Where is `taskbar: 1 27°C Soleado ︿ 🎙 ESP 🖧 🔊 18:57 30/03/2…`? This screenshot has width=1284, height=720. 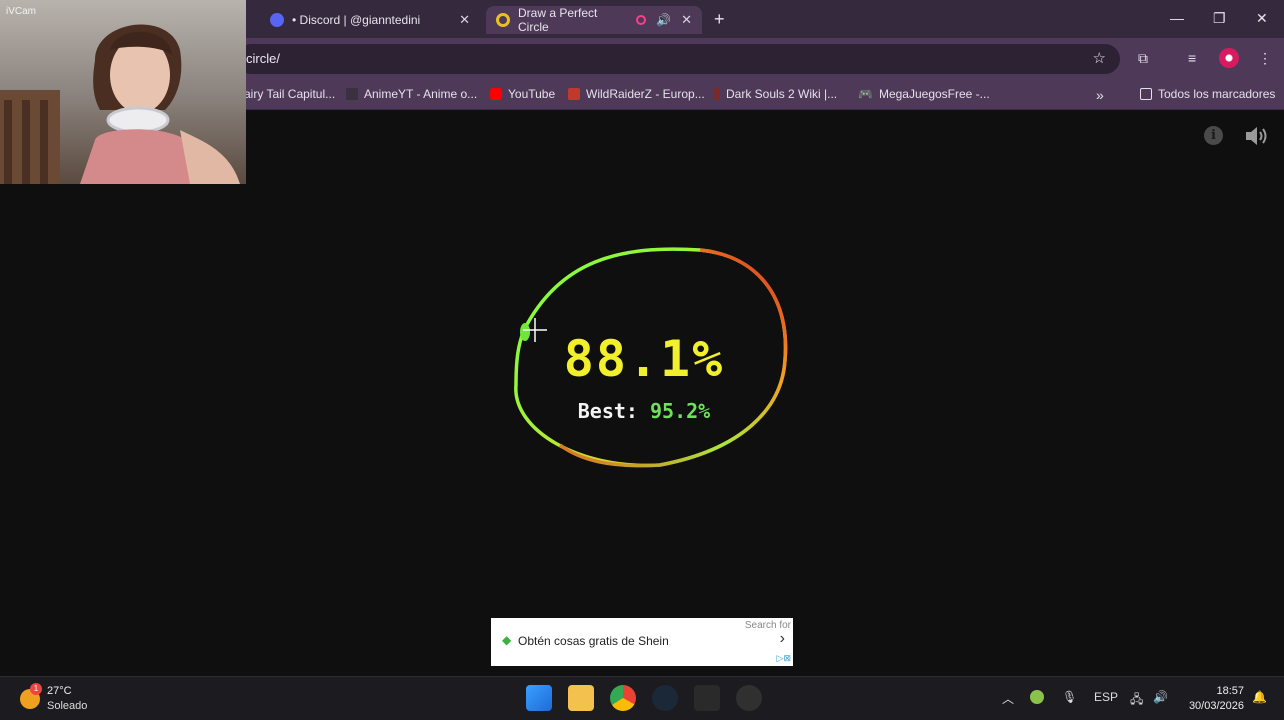
taskbar: 1 27°C Soleado ︿ 🎙 ESP 🖧 🔊 18:57 30/03/2… is located at coordinates (642, 698).